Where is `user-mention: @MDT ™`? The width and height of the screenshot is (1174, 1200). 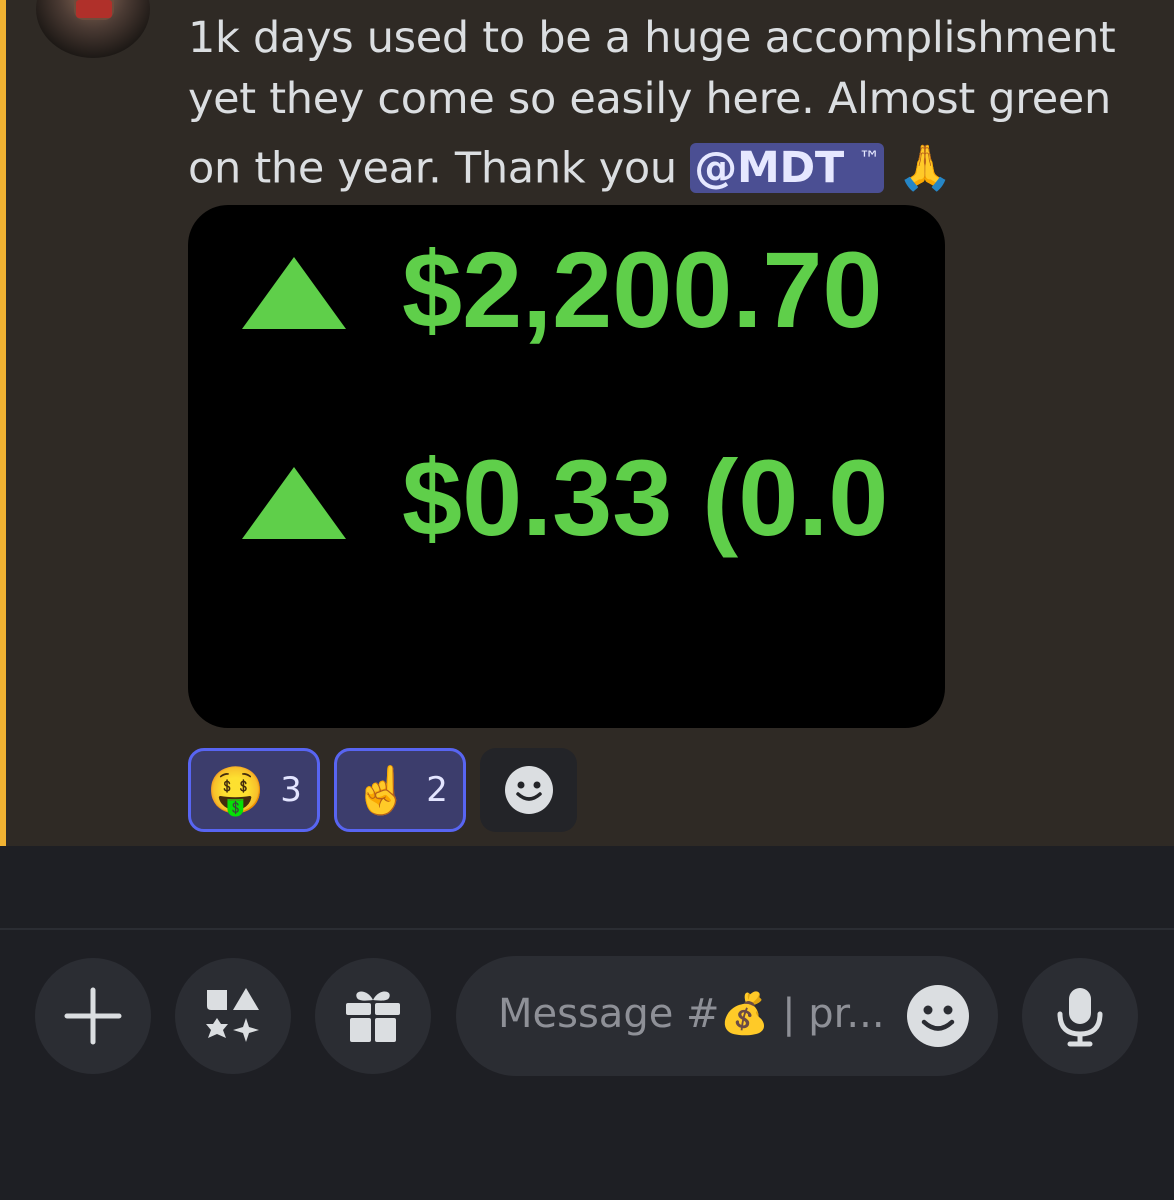
user-mention: @MDT ™ is located at coordinates (787, 168).